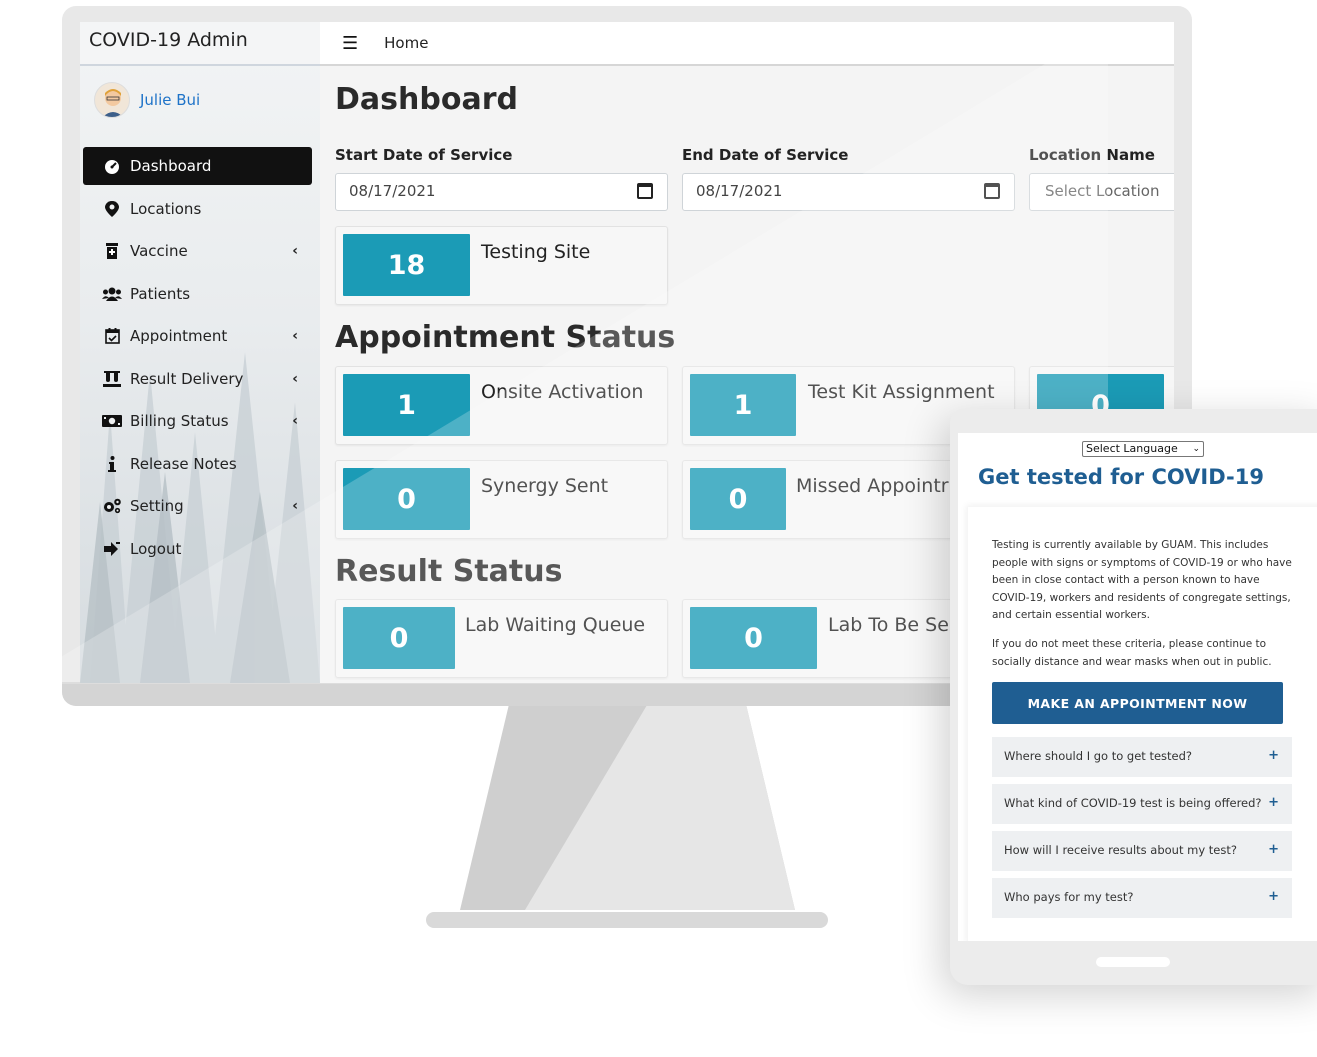  What do you see at coordinates (350, 43) in the screenshot?
I see `hamburger-menu-icon: ☰` at bounding box center [350, 43].